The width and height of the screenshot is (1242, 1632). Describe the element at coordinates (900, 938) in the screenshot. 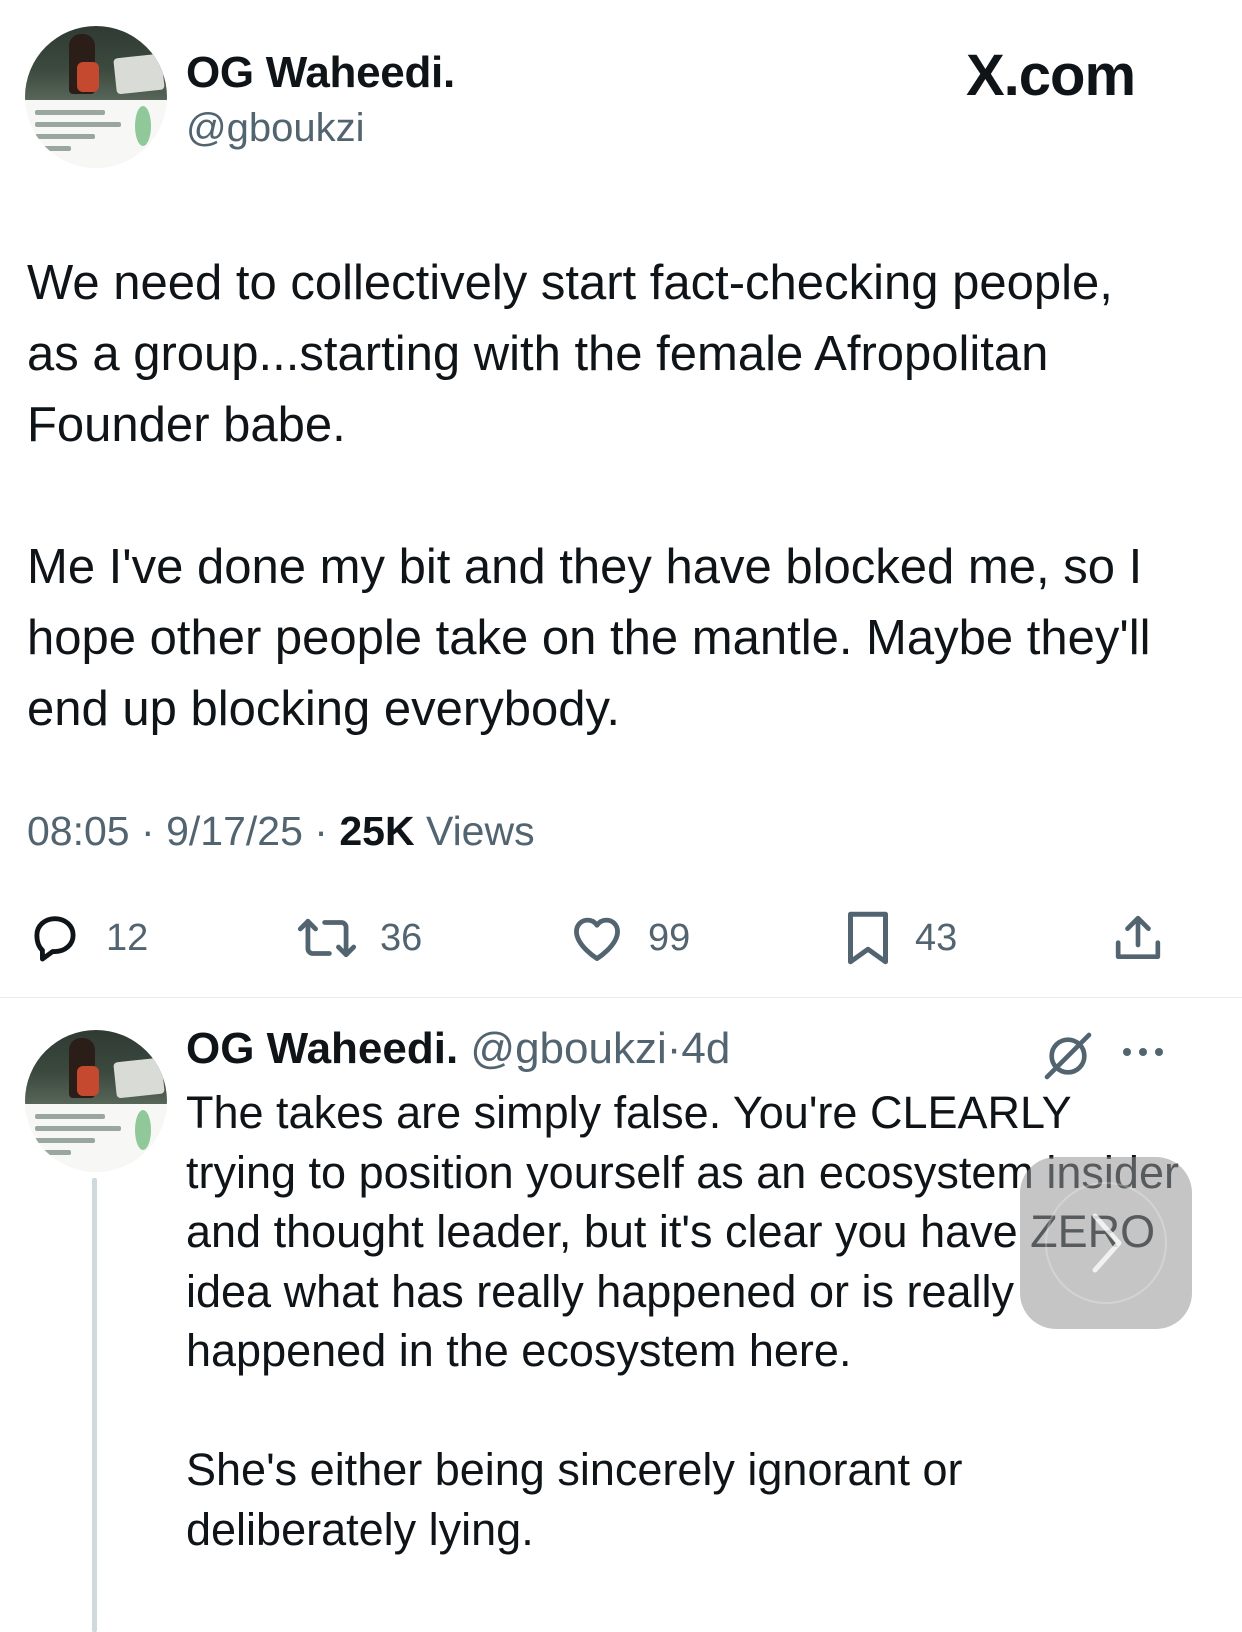

I see `bookmark-button: 43` at that location.